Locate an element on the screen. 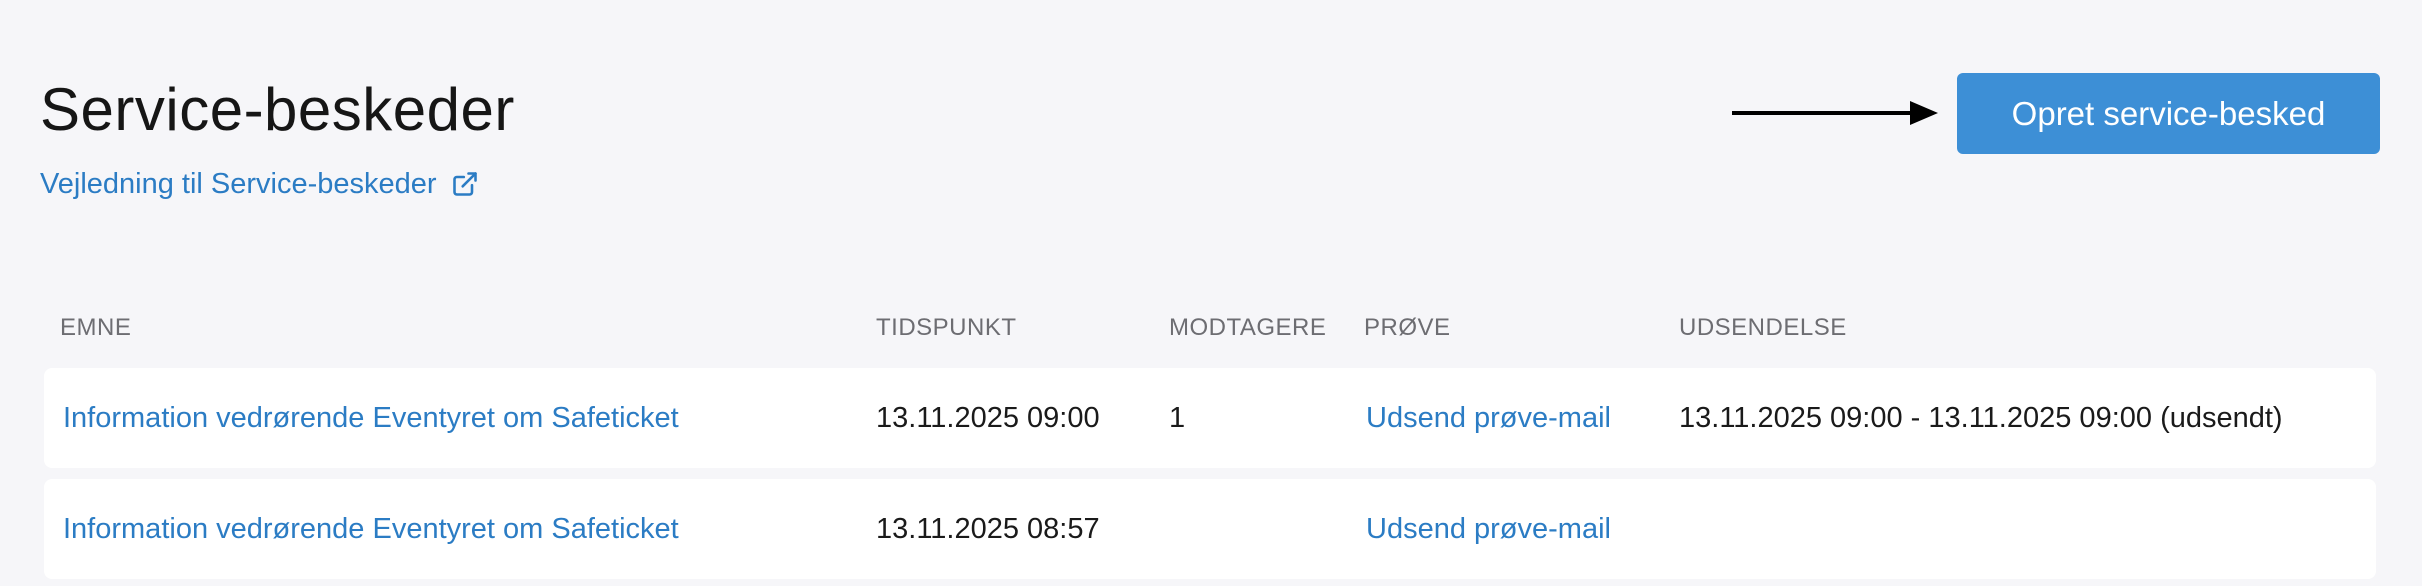 Image resolution: width=2422 pixels, height=586 pixels. create-service-message-button: Opret service-besked is located at coordinates (2168, 113).